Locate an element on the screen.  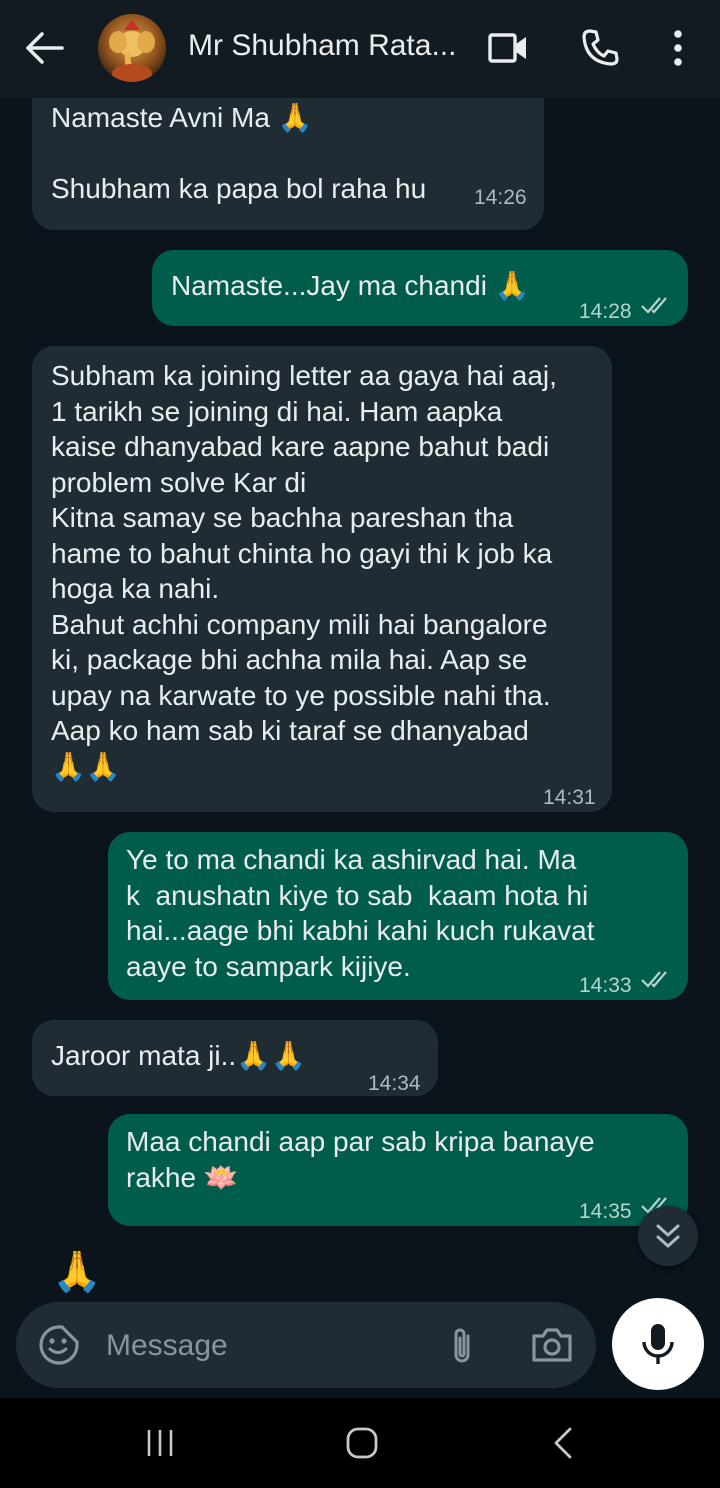
message-emoji-partial: 🙏 is located at coordinates (77, 1271).